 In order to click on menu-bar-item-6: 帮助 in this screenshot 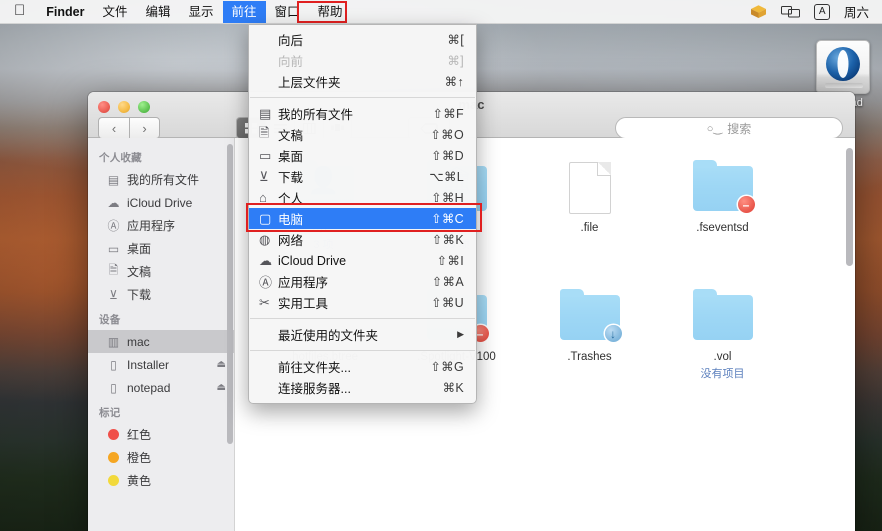, I will do `click(330, 12)`.